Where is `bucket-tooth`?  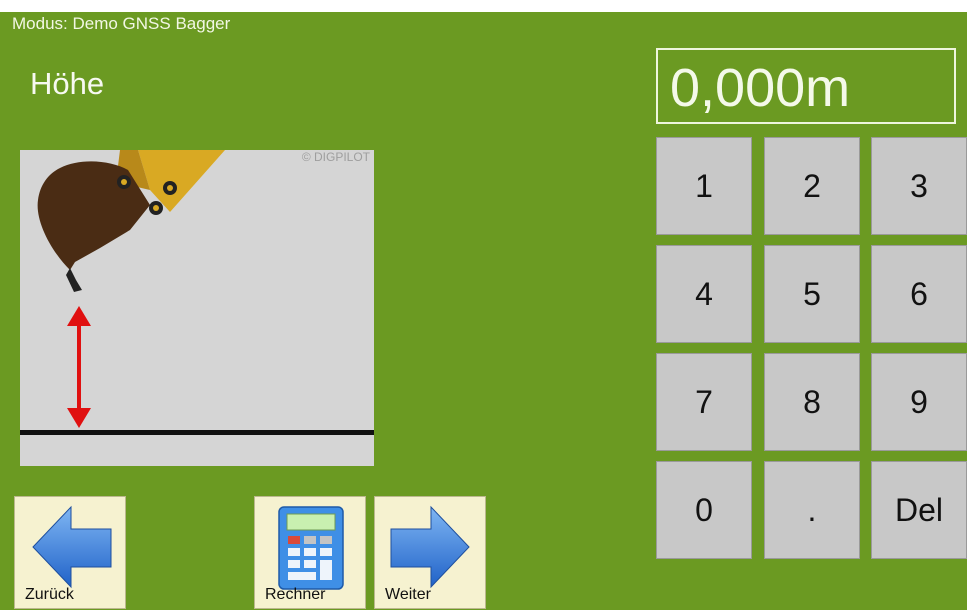
bucket-tooth is located at coordinates (74, 280).